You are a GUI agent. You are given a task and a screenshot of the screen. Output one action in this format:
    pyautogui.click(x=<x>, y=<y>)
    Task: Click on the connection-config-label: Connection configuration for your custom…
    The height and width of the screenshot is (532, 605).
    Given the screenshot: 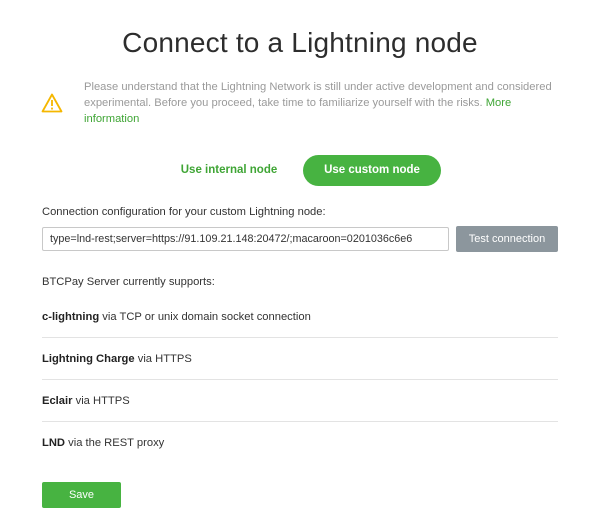 What is the action you would take?
    pyautogui.click(x=184, y=212)
    